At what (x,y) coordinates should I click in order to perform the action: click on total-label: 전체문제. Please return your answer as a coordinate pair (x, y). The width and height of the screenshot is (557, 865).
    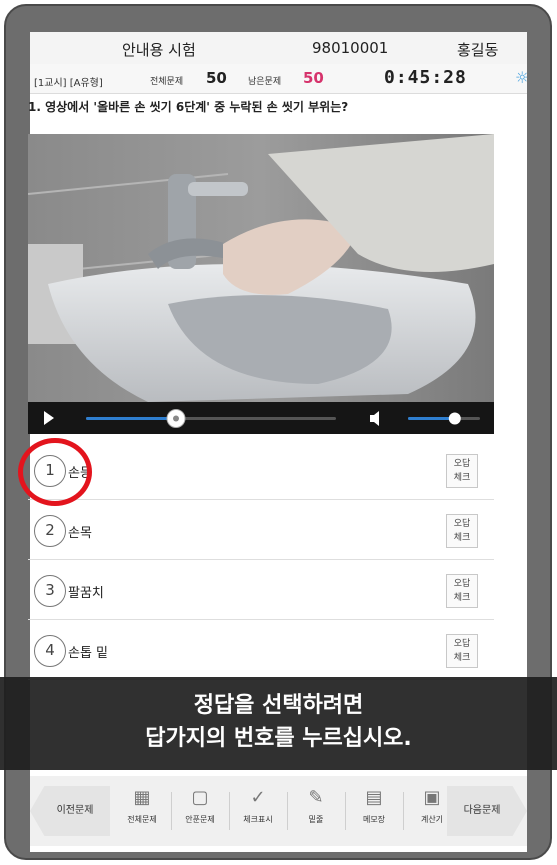
    Looking at the image, I should click on (167, 82).